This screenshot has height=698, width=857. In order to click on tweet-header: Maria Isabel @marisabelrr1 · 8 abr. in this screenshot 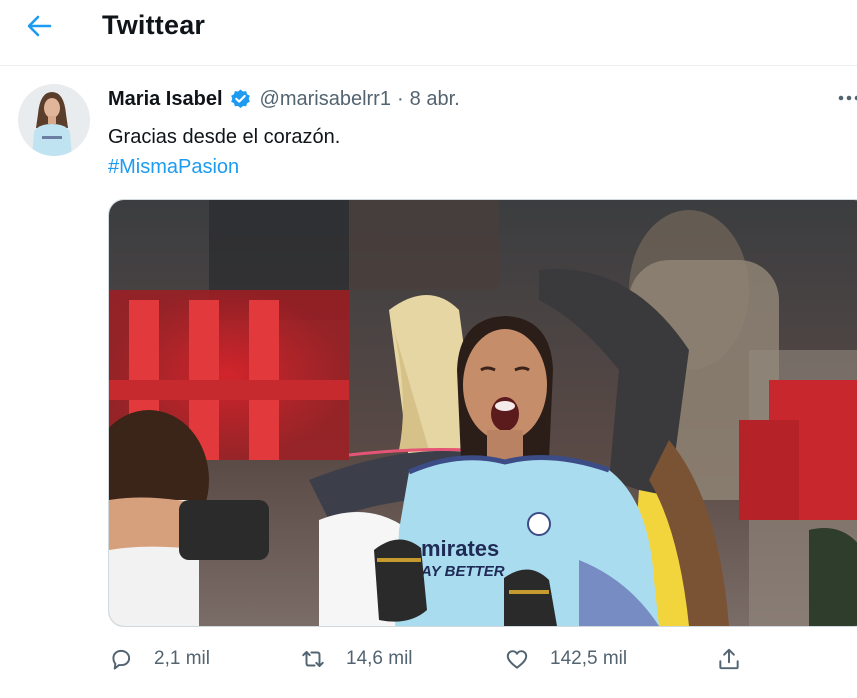, I will do `click(284, 99)`.